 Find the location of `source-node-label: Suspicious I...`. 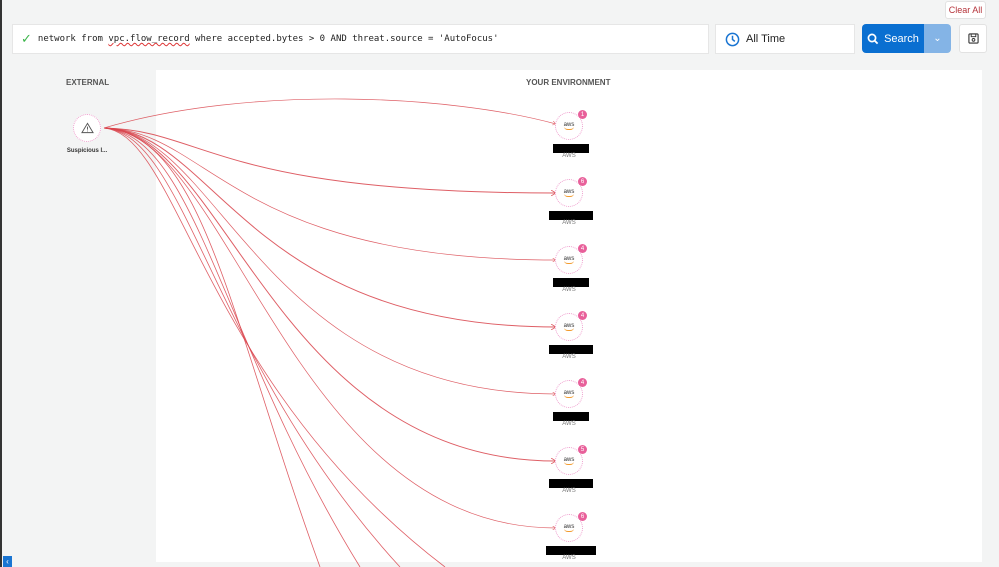

source-node-label: Suspicious I... is located at coordinates (87, 151).